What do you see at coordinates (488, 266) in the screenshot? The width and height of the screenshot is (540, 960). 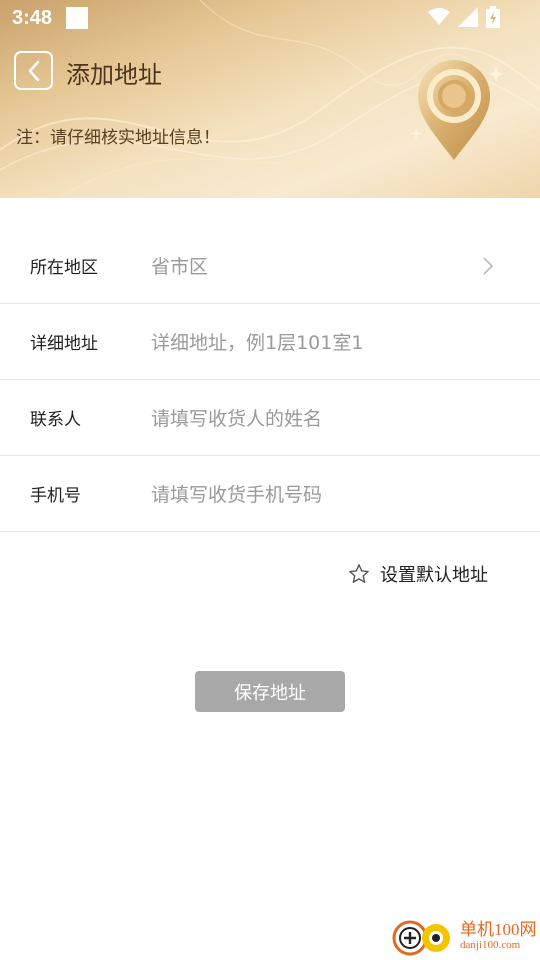 I see `chevron-right-icon` at bounding box center [488, 266].